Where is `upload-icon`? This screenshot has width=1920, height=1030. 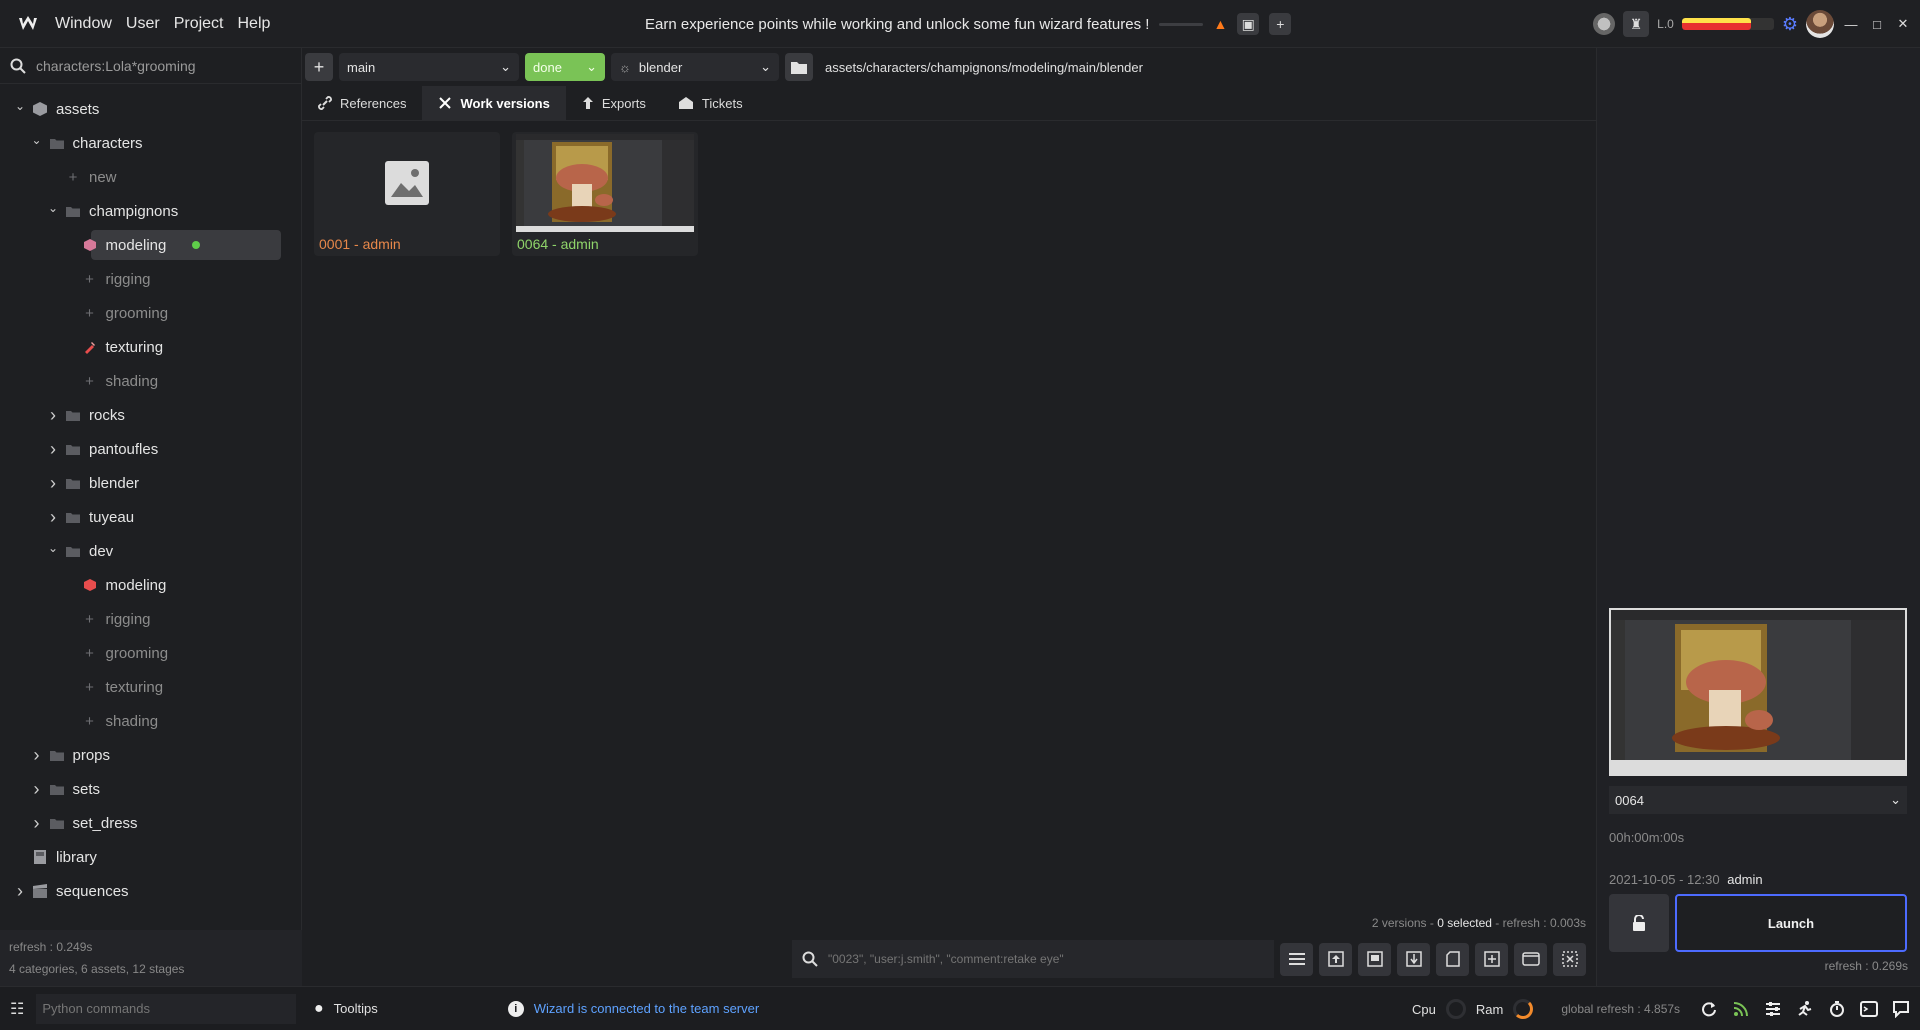 upload-icon is located at coordinates (1335, 959).